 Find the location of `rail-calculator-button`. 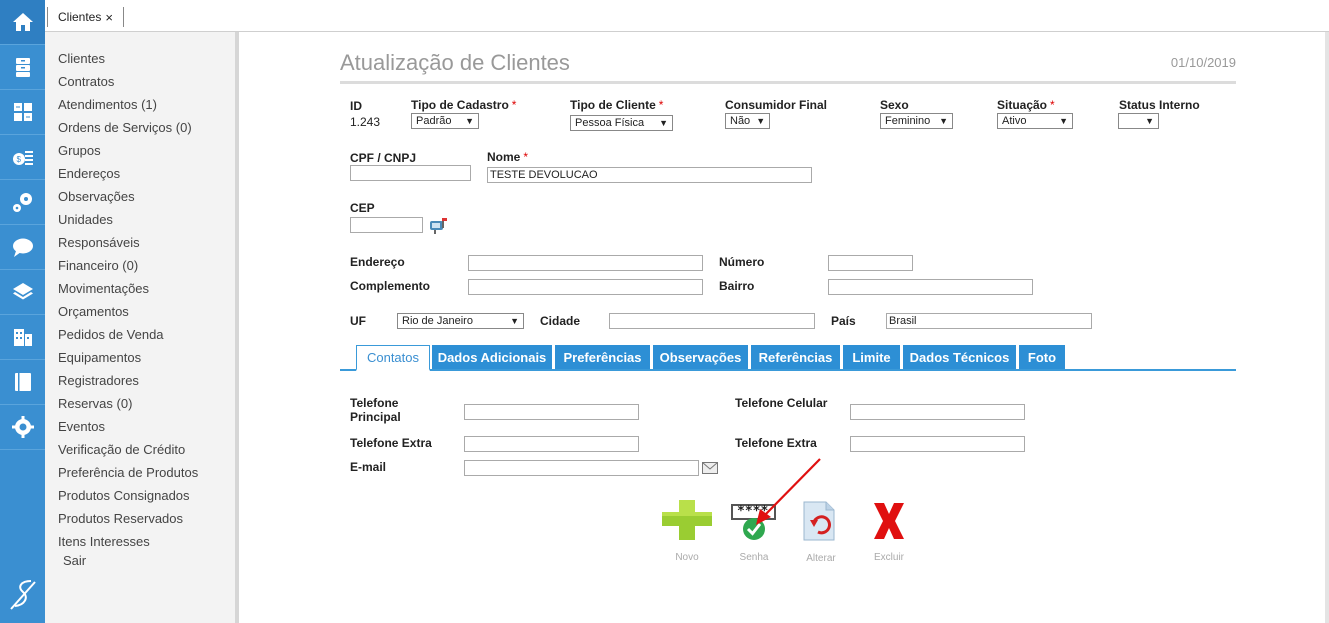

rail-calculator-button is located at coordinates (22, 112).